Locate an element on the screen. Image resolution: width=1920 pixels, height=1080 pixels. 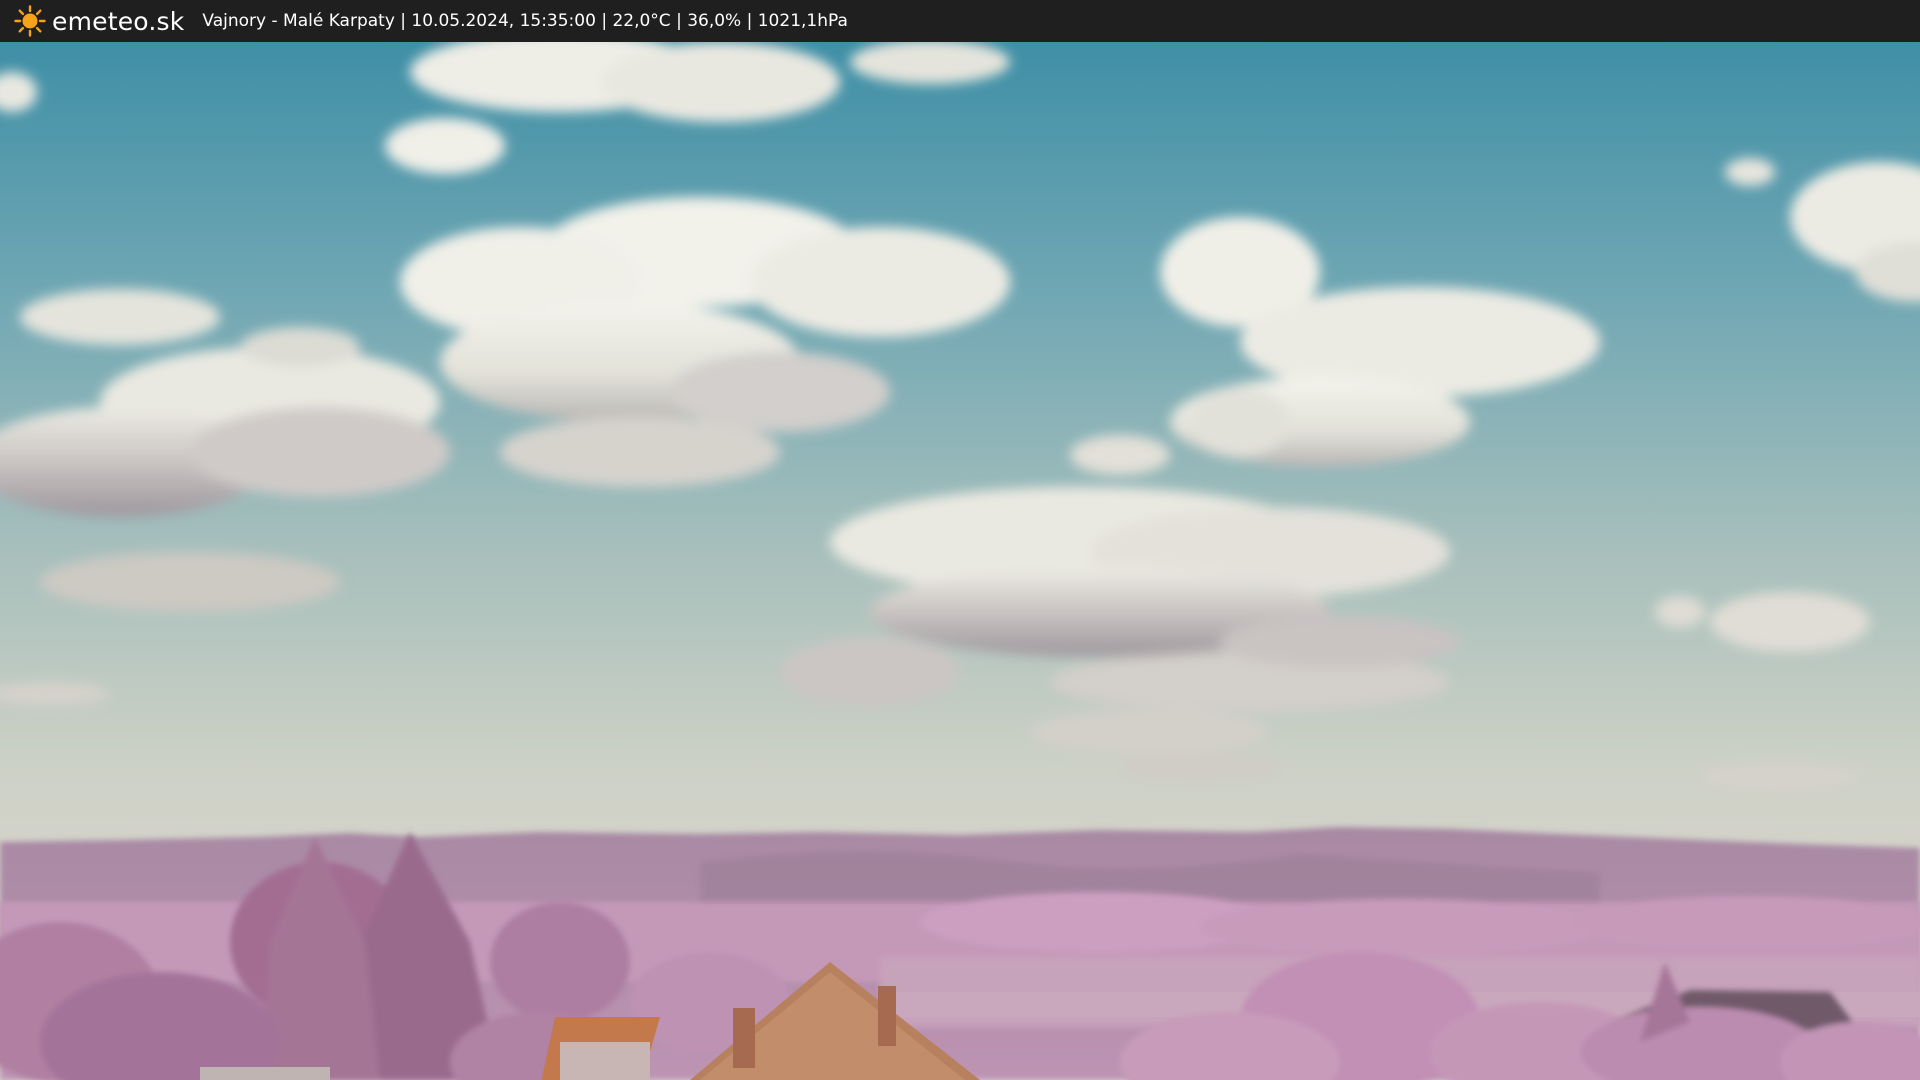
logo: emeteo.sk is located at coordinates (99, 21).